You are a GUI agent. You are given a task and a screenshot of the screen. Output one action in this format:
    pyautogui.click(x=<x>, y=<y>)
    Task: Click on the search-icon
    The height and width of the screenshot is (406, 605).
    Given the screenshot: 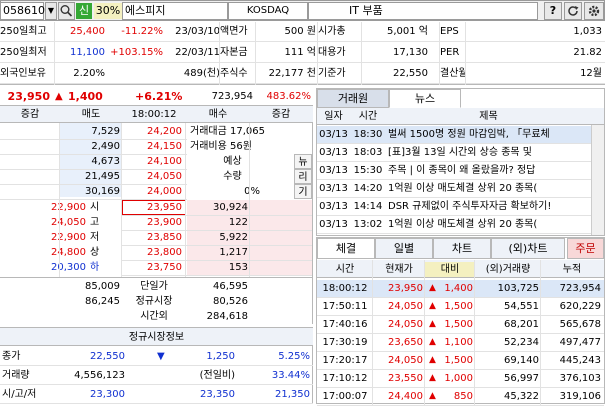 What is the action you would take?
    pyautogui.click(x=66, y=11)
    